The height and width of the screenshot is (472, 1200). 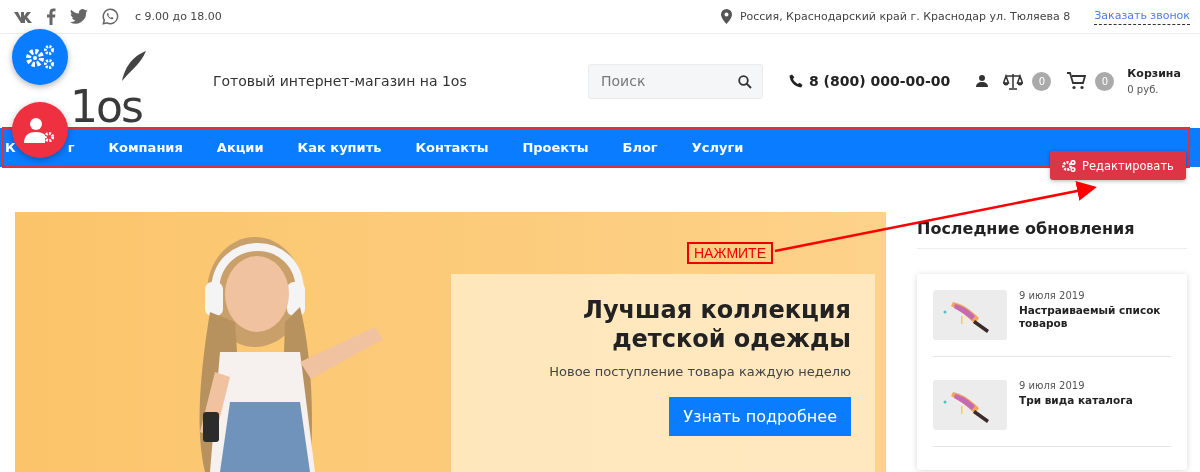 What do you see at coordinates (339, 147) in the screenshot?
I see `menu-item: Как купить` at bounding box center [339, 147].